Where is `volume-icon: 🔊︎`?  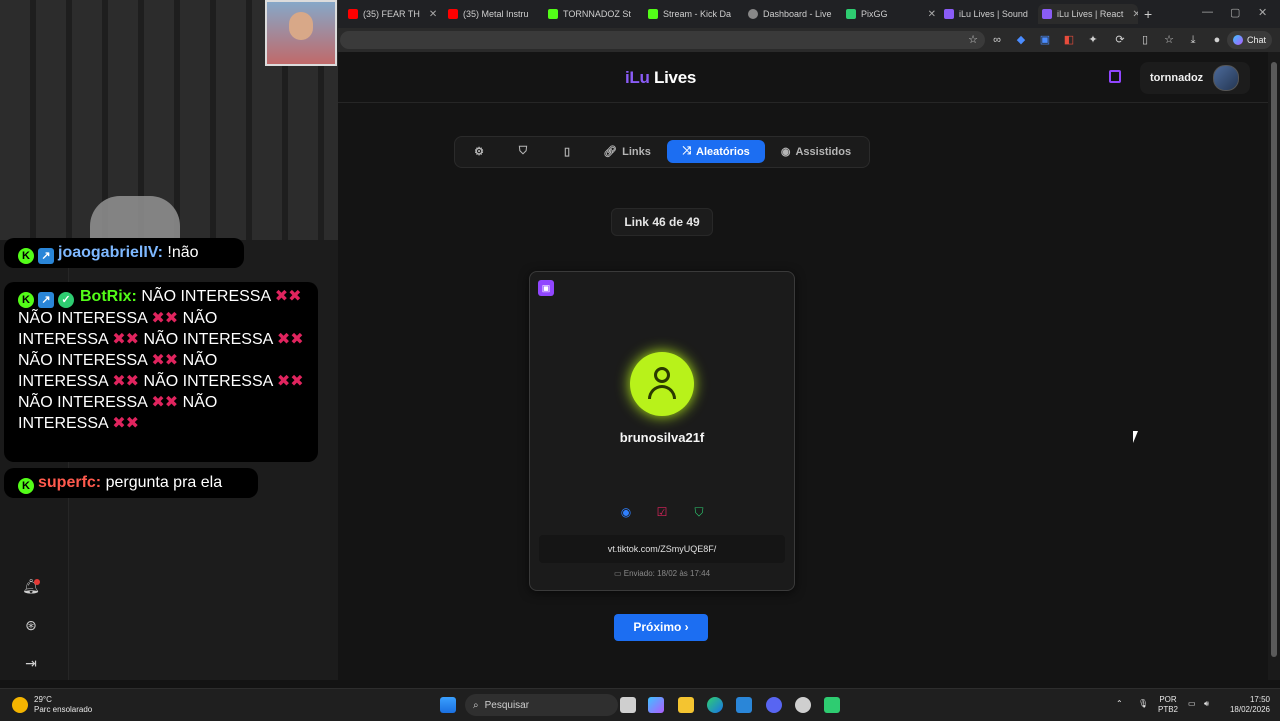 volume-icon: 🔊︎ is located at coordinates (1206, 704).